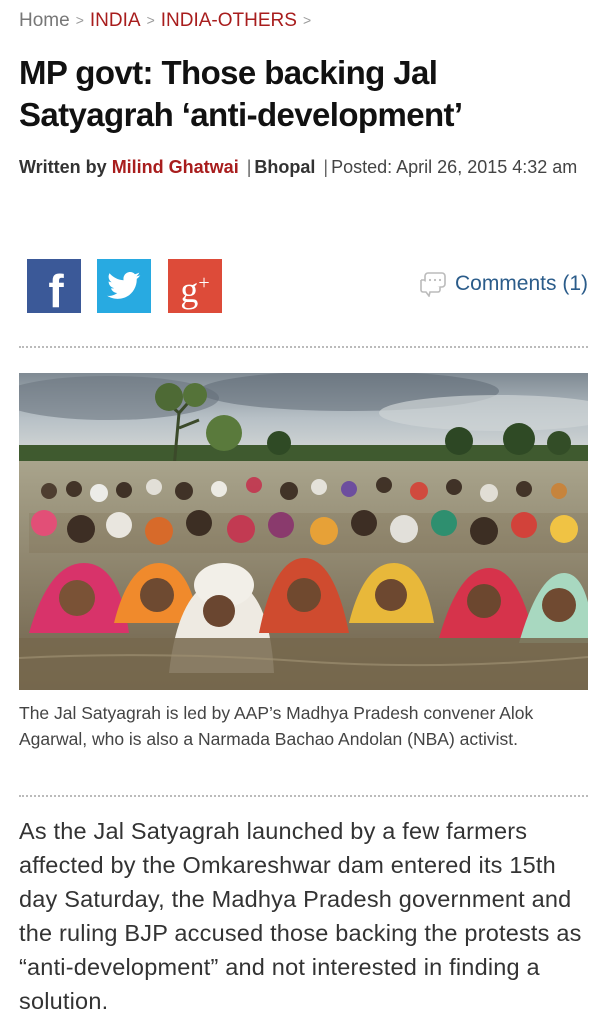 Image resolution: width=607 pixels, height=1024 pixels. I want to click on facebook-share-button: f, so click(54, 288).